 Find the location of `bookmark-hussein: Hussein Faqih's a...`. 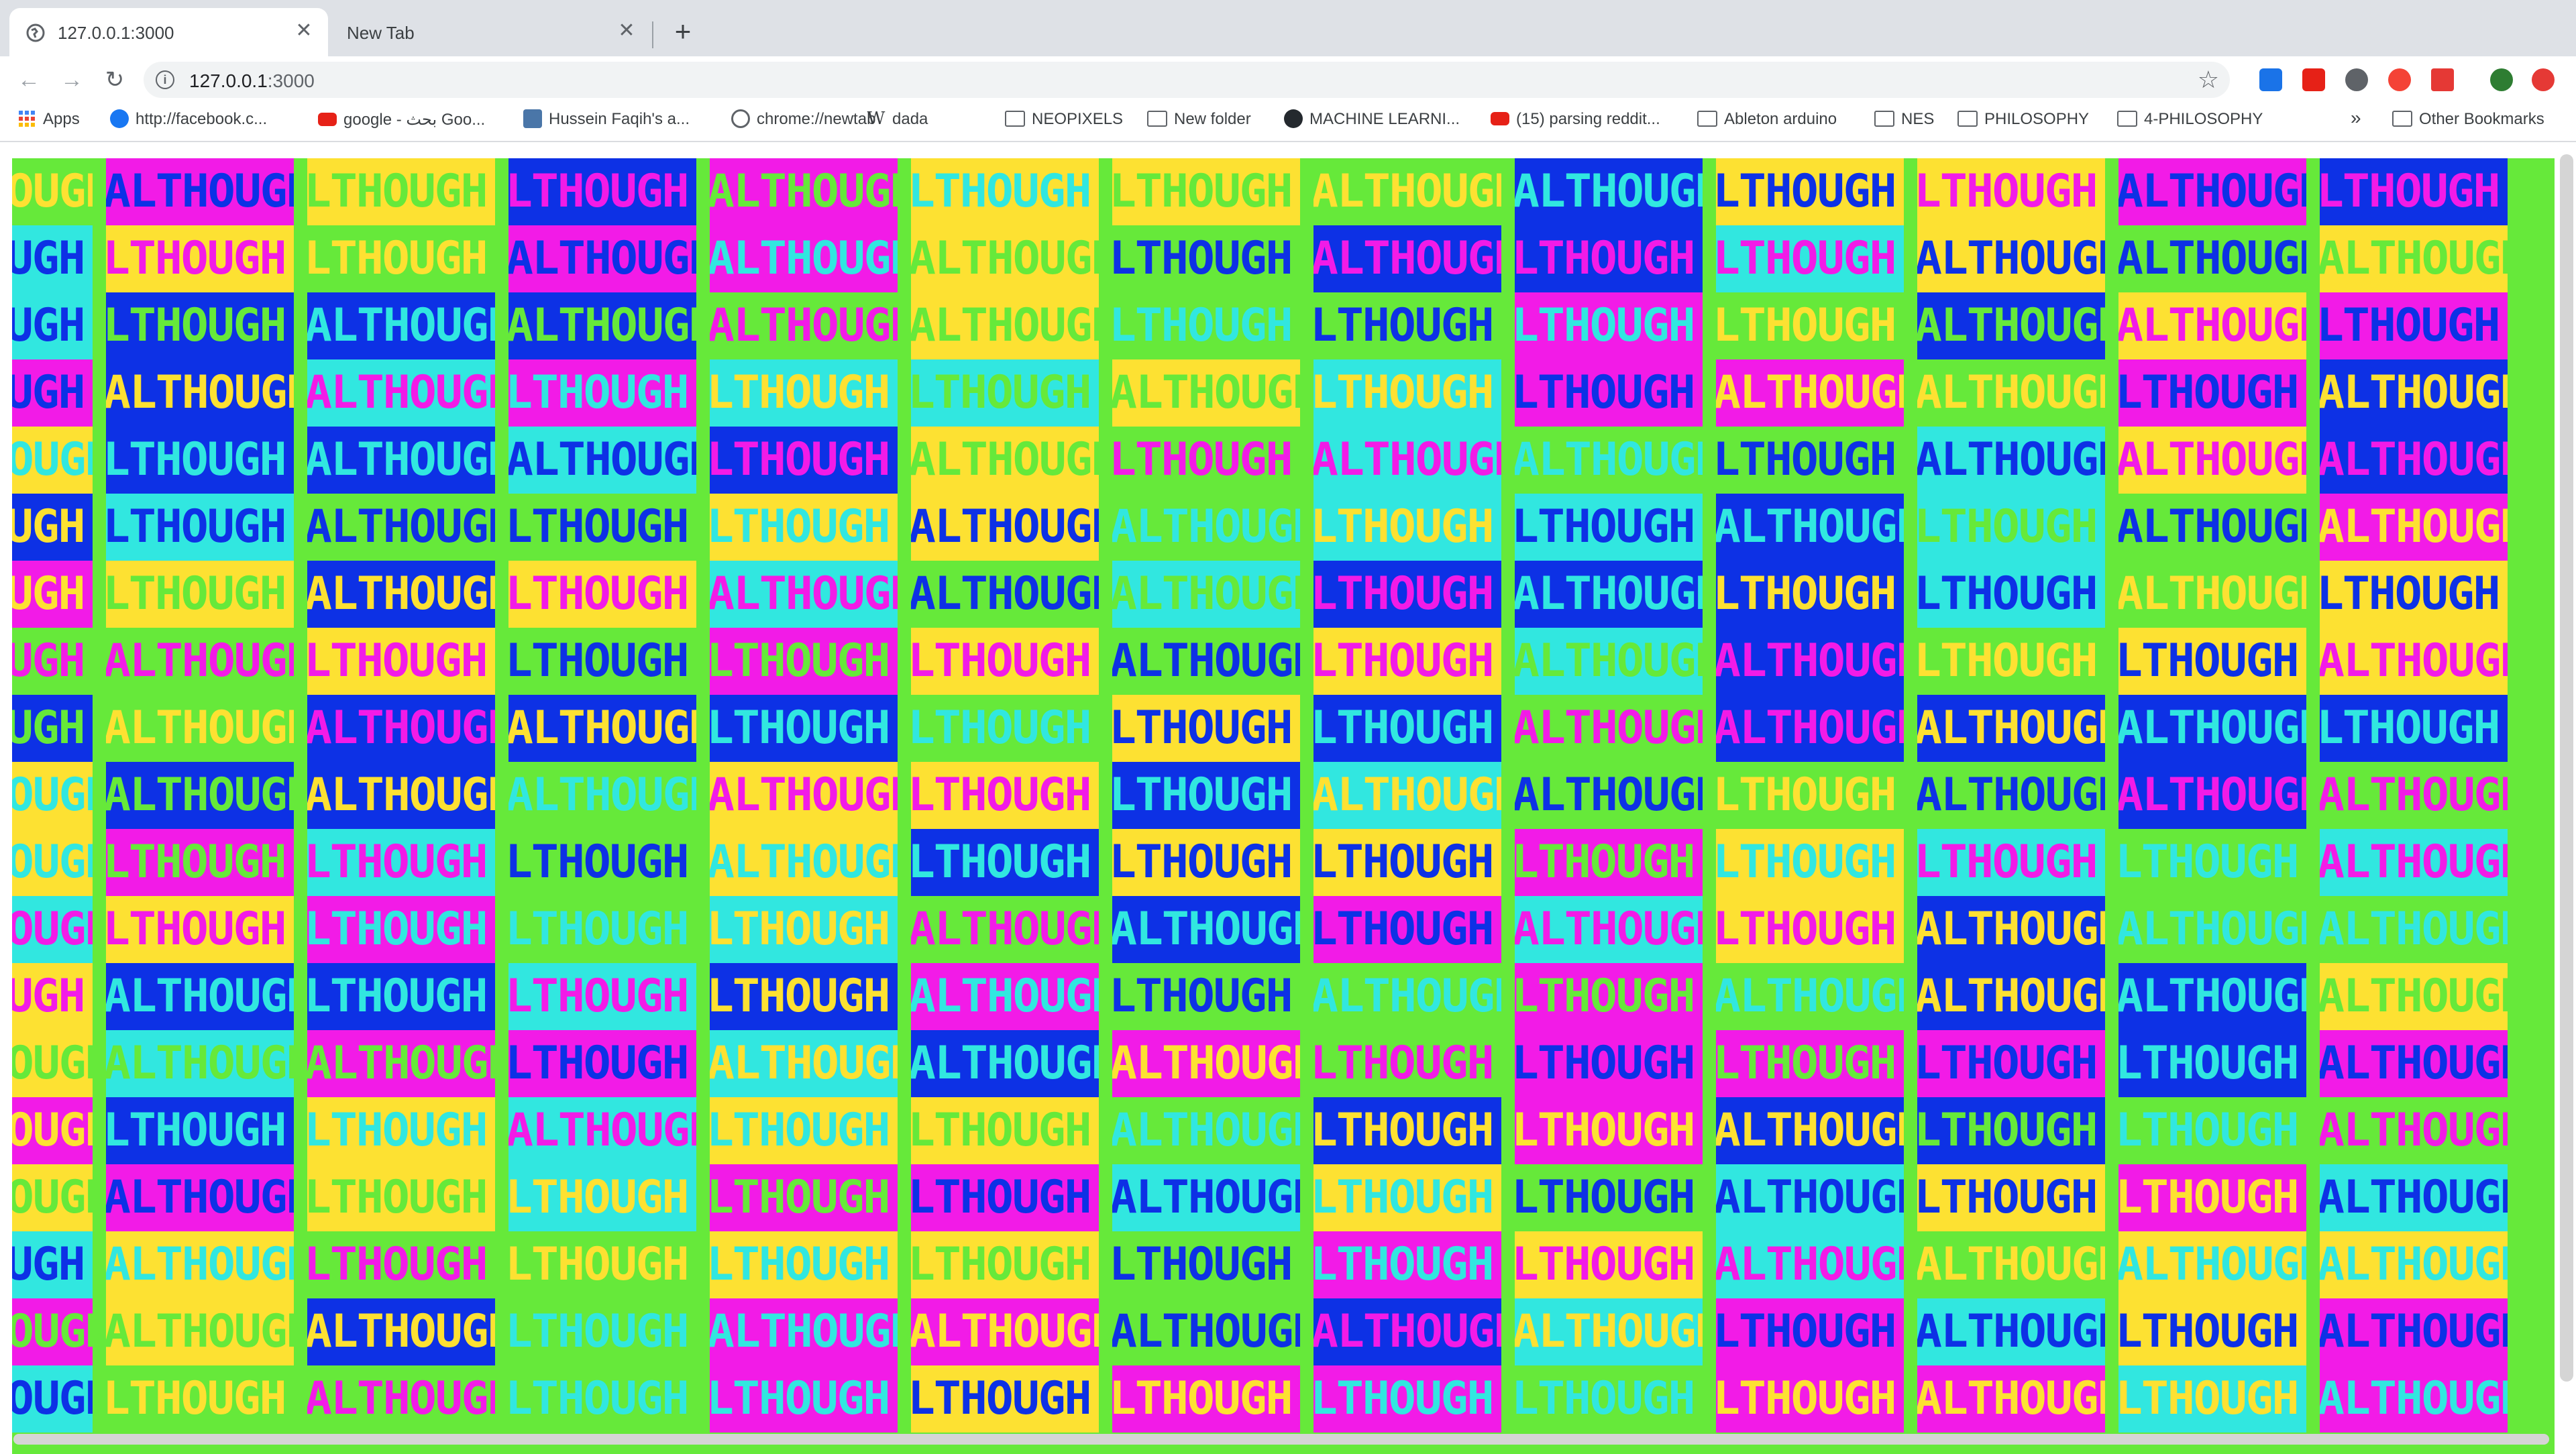

bookmark-hussein: Hussein Faqih's a... is located at coordinates (606, 121).